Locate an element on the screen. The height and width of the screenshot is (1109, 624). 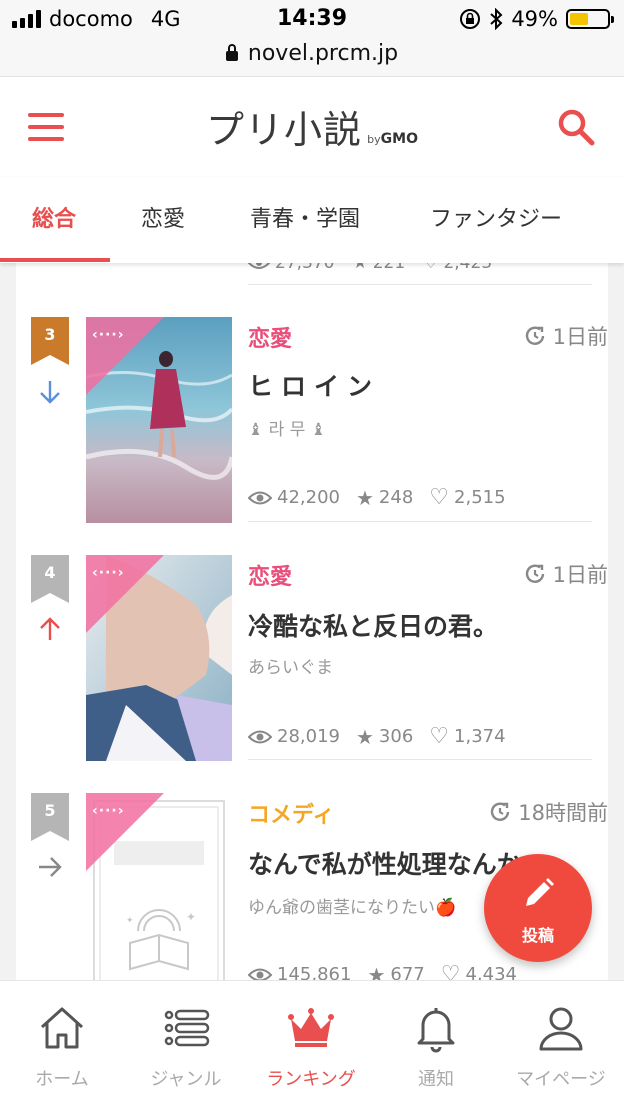
tab-overall: 総合 is located at coordinates (54, 217).